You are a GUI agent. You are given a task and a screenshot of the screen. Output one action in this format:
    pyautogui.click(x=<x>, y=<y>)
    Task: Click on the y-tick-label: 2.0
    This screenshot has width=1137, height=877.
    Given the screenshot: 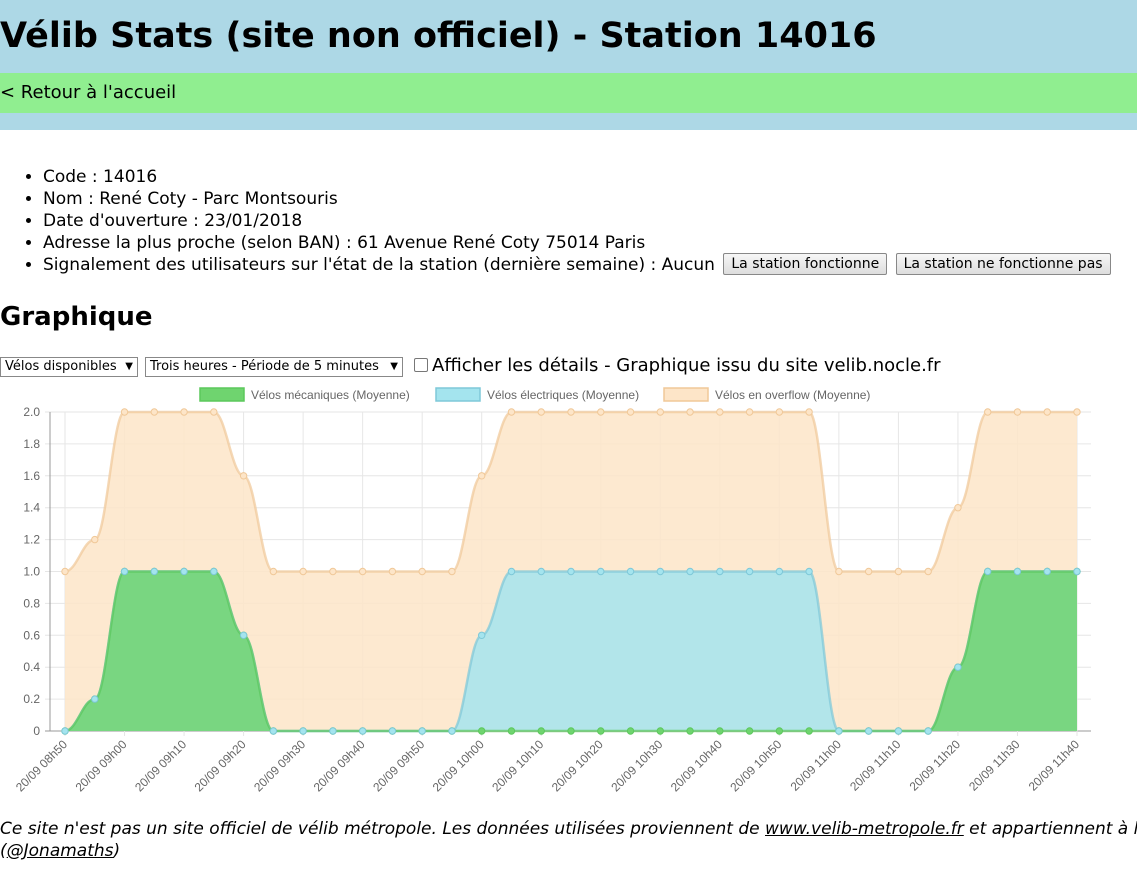 What is the action you would take?
    pyautogui.click(x=31, y=412)
    